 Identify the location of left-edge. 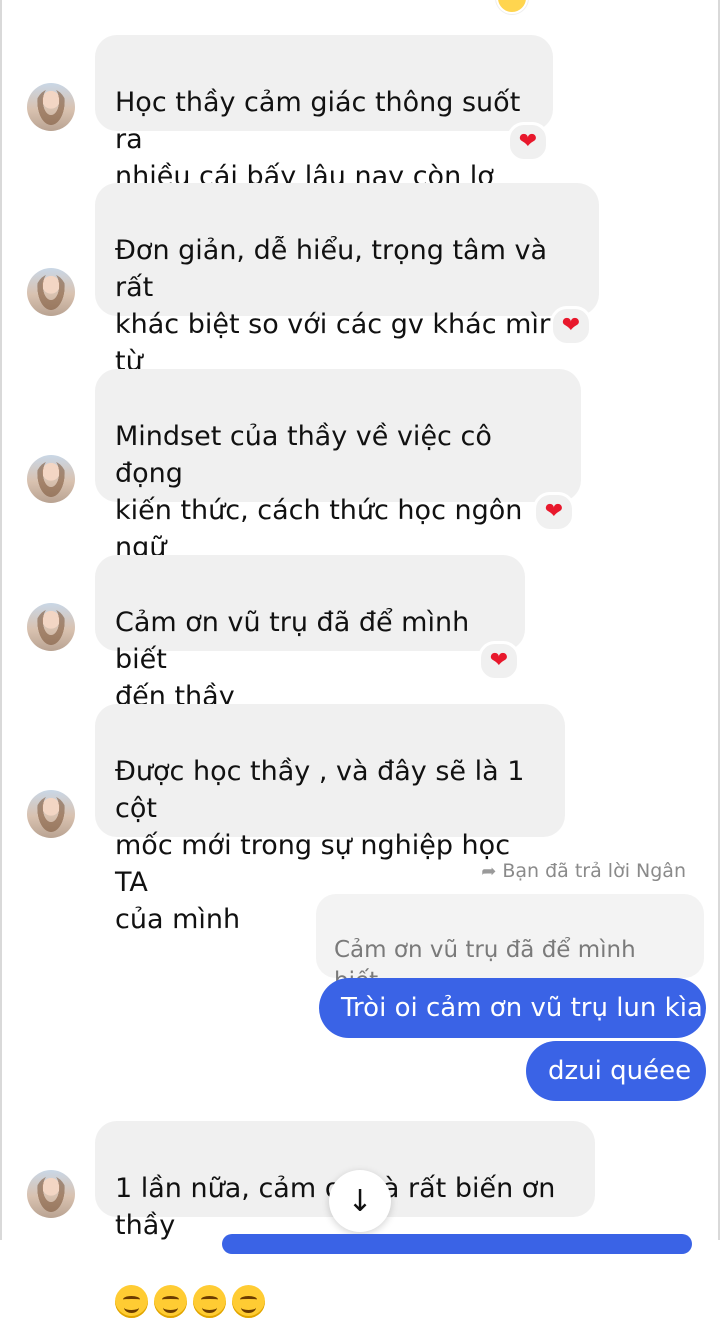
(1, 620).